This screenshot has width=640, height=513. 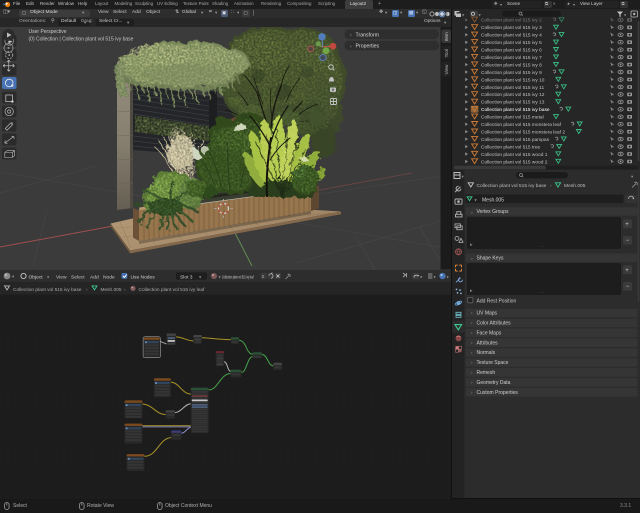 I want to click on svg-text: User Perspective, so click(x=48, y=32).